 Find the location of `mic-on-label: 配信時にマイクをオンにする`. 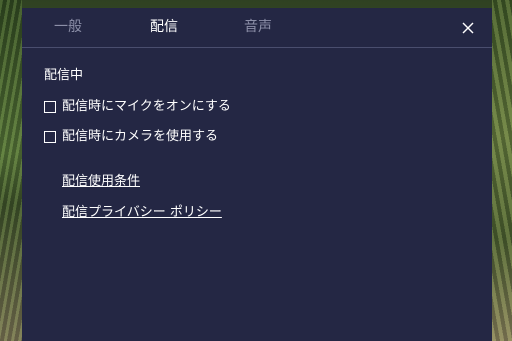

mic-on-label: 配信時にマイクをオンにする is located at coordinates (146, 106).